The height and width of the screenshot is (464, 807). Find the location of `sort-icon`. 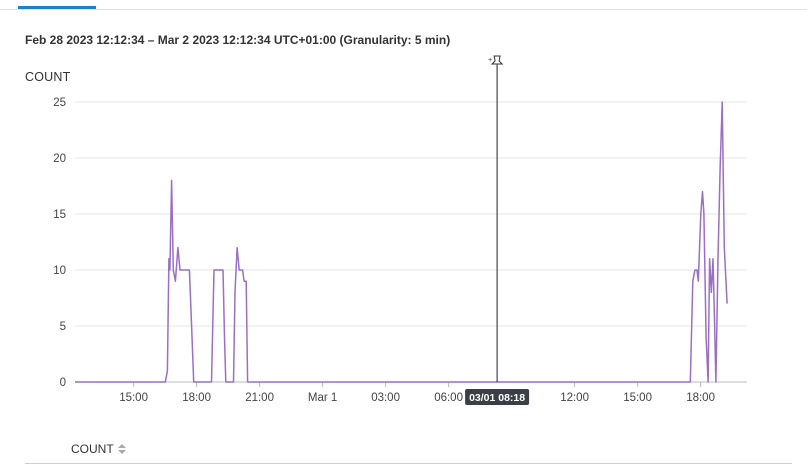

sort-icon is located at coordinates (121, 449).